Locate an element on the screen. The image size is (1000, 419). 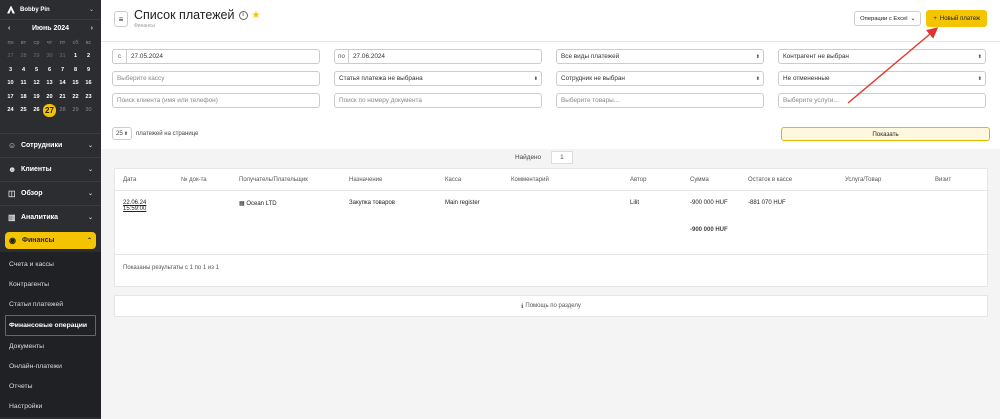
per-page-select: 25 ⬍ is located at coordinates (122, 133).